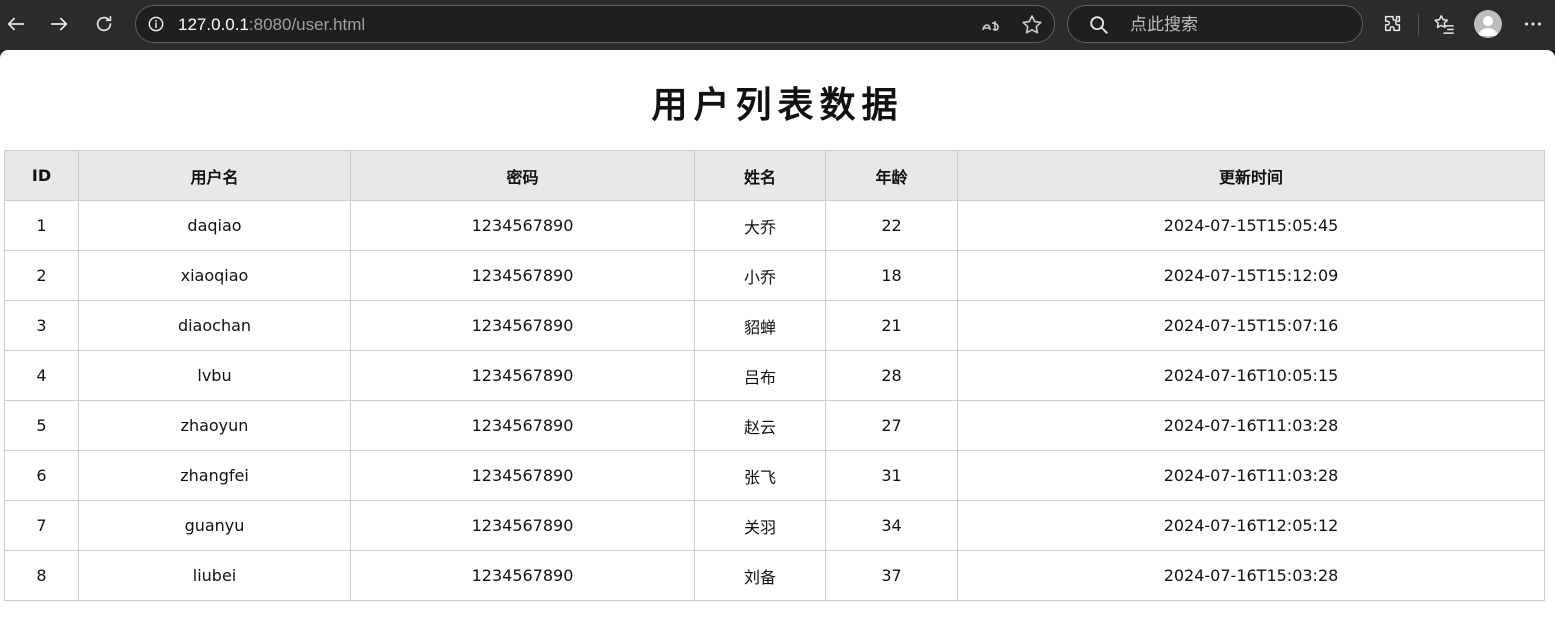 The image size is (1555, 636). Describe the element at coordinates (41, 525) in the screenshot. I see `cell-id: 7` at that location.